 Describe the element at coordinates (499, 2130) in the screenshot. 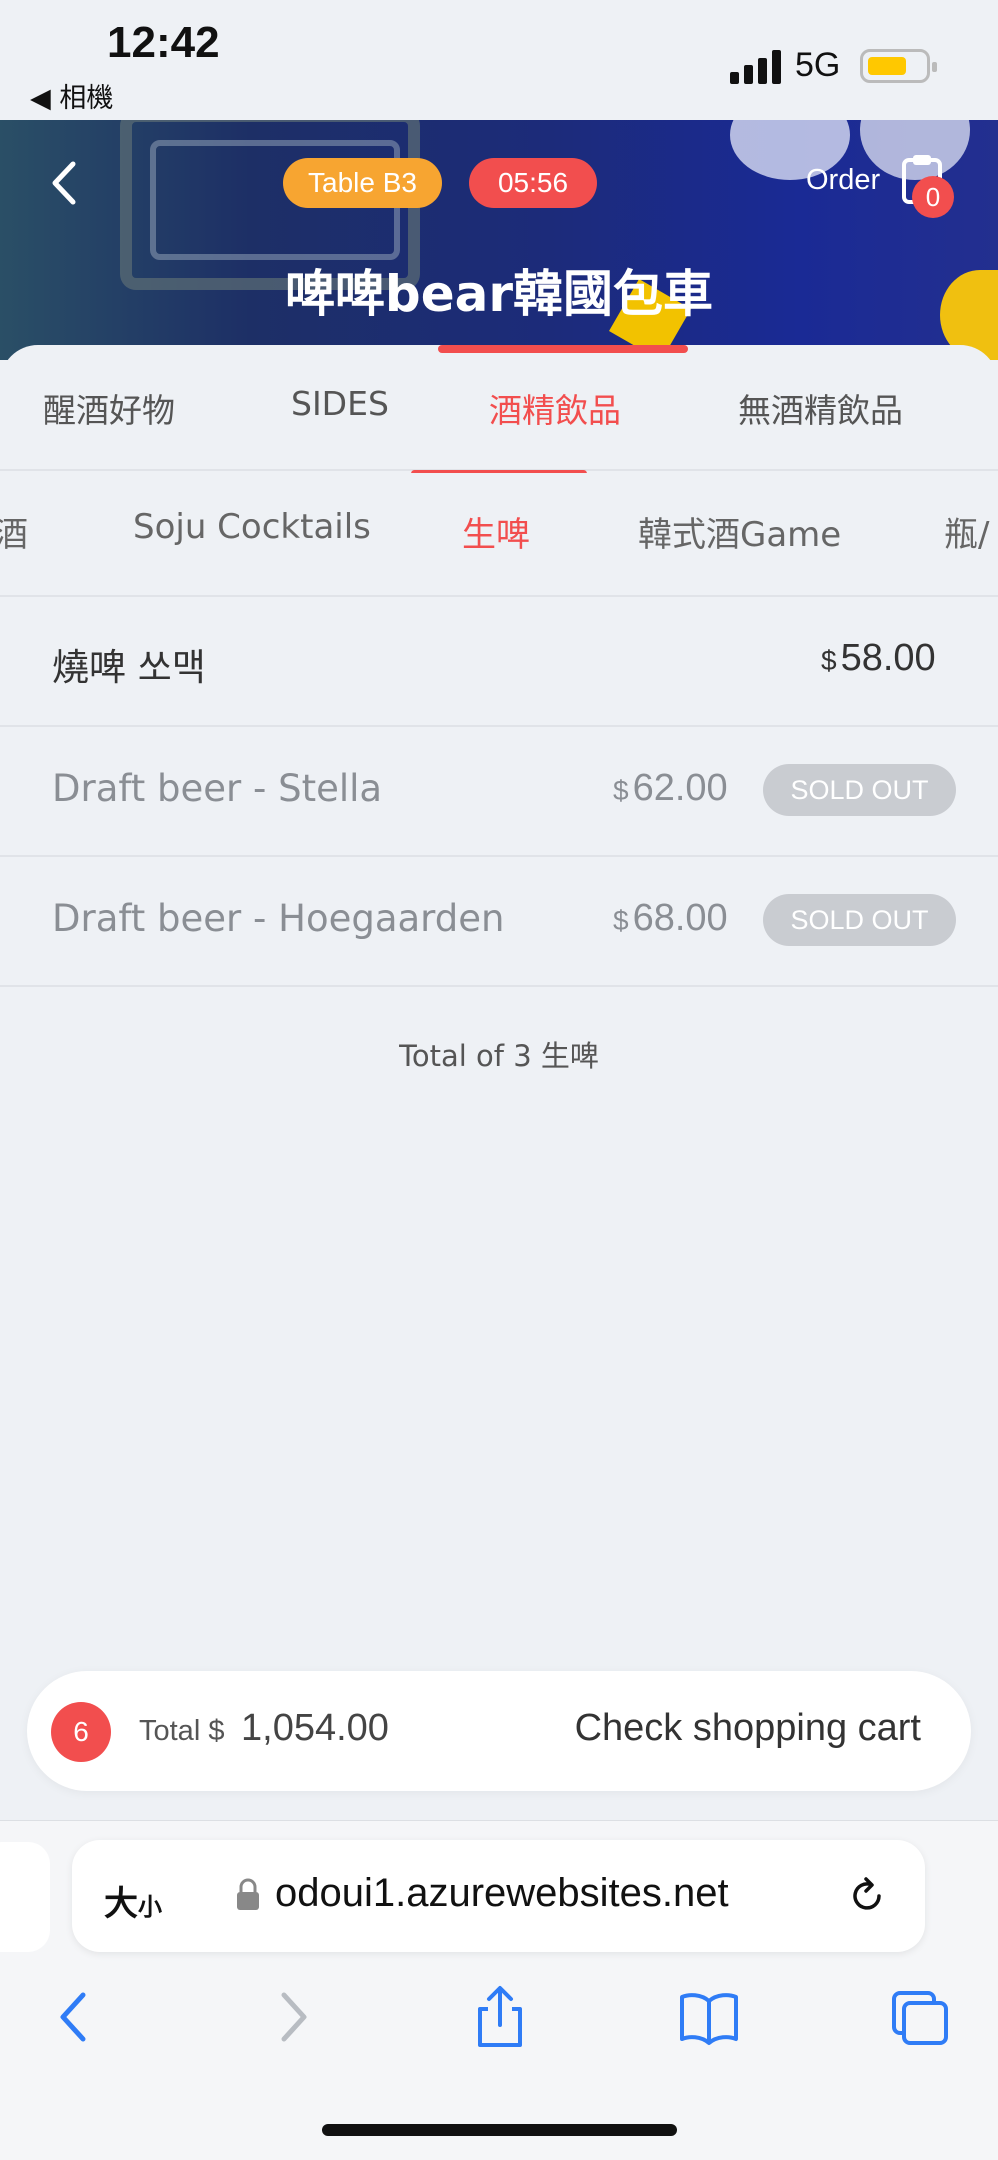

I see `home-indicator` at that location.